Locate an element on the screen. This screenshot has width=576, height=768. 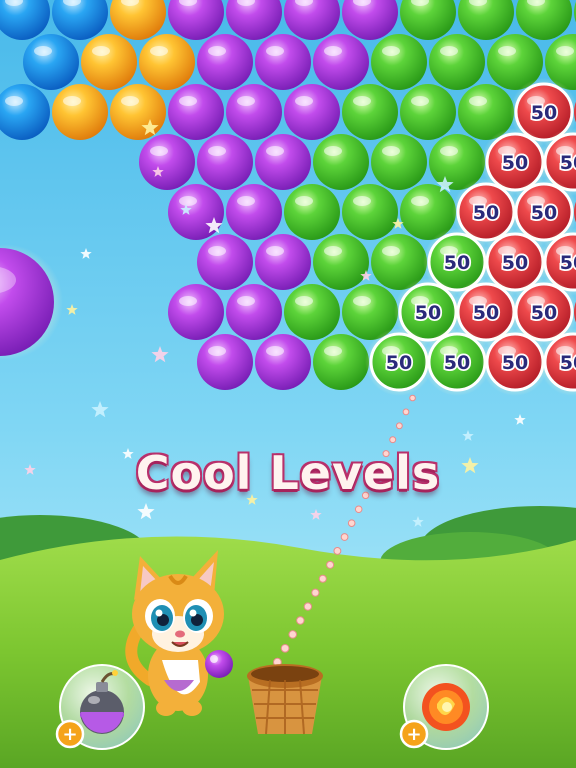
blue-bubble is located at coordinates (51, 62).